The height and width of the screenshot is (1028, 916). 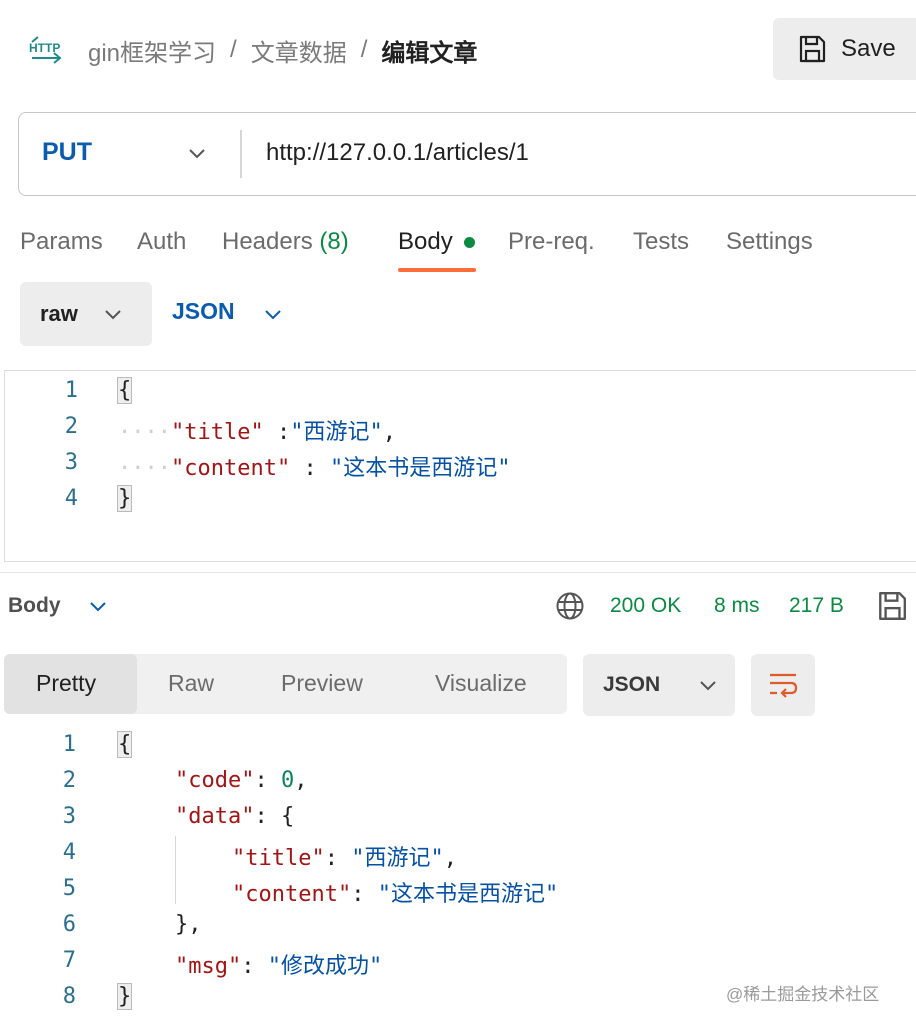 I want to click on brace: },, so click(x=188, y=924).